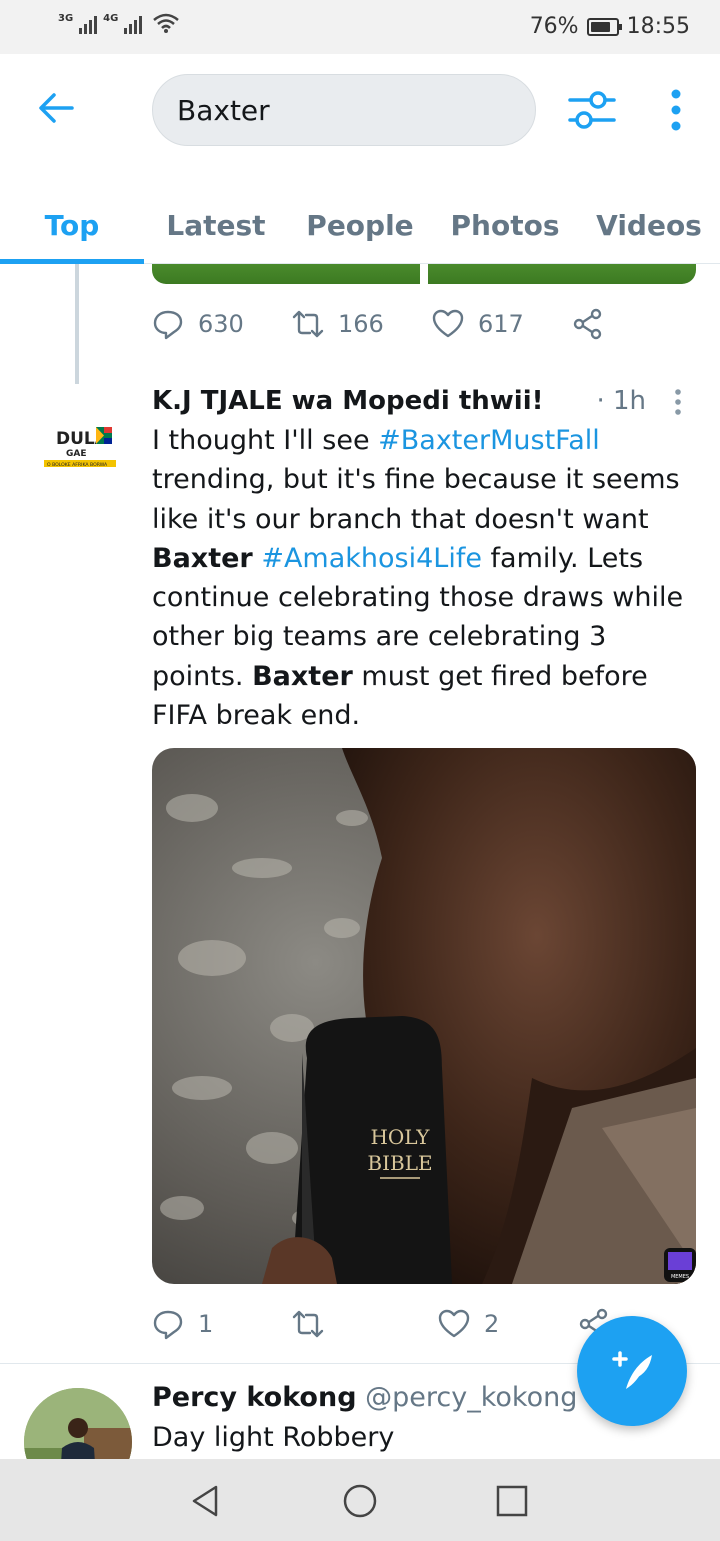 Image resolution: width=720 pixels, height=1541 pixels. I want to click on active-tab-indicator, so click(72, 261).